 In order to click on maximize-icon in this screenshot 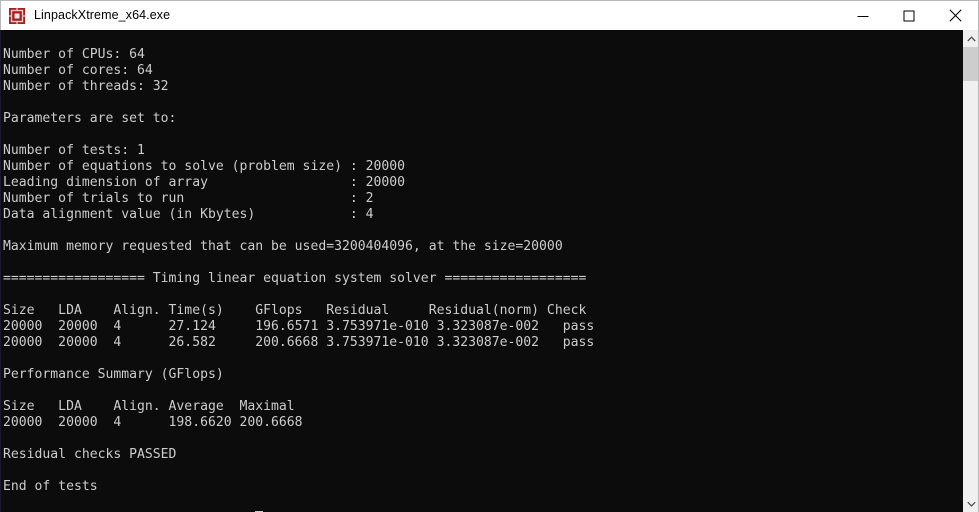, I will do `click(909, 15)`.